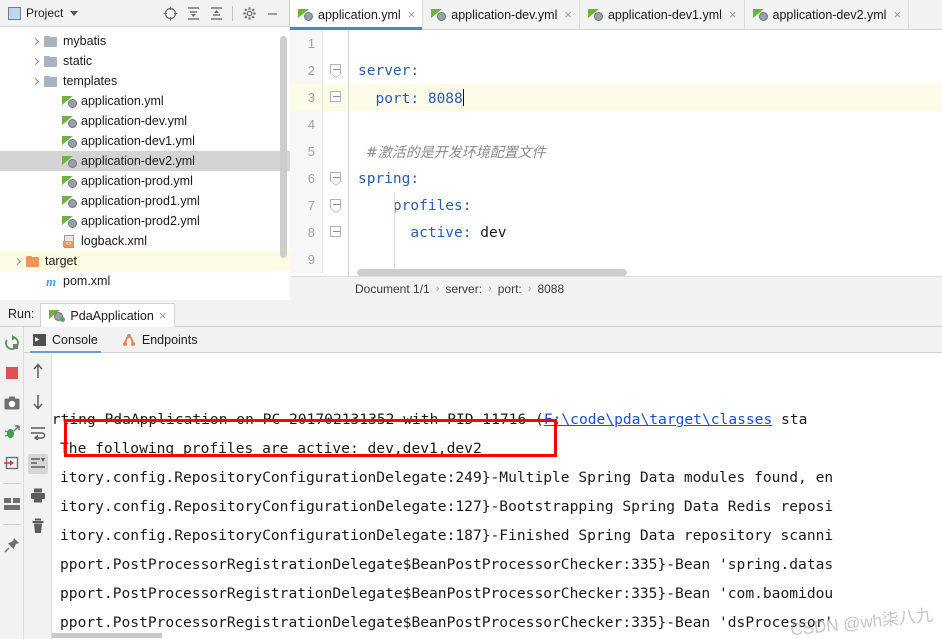 The image size is (942, 639). Describe the element at coordinates (12, 373) in the screenshot. I see `stop-icon` at that location.